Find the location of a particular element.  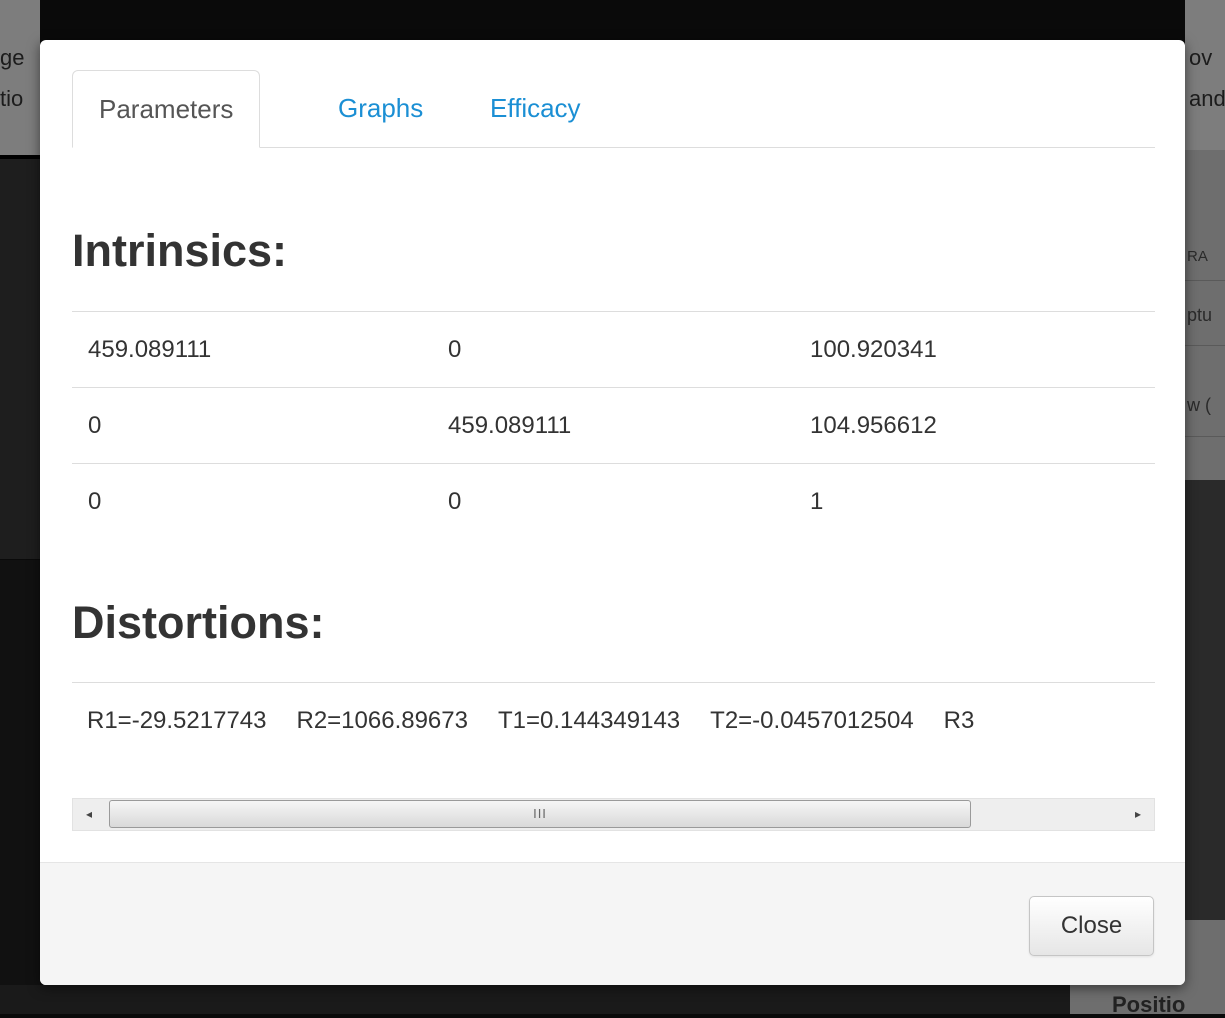

scrollbar-thumb: III is located at coordinates (540, 814).